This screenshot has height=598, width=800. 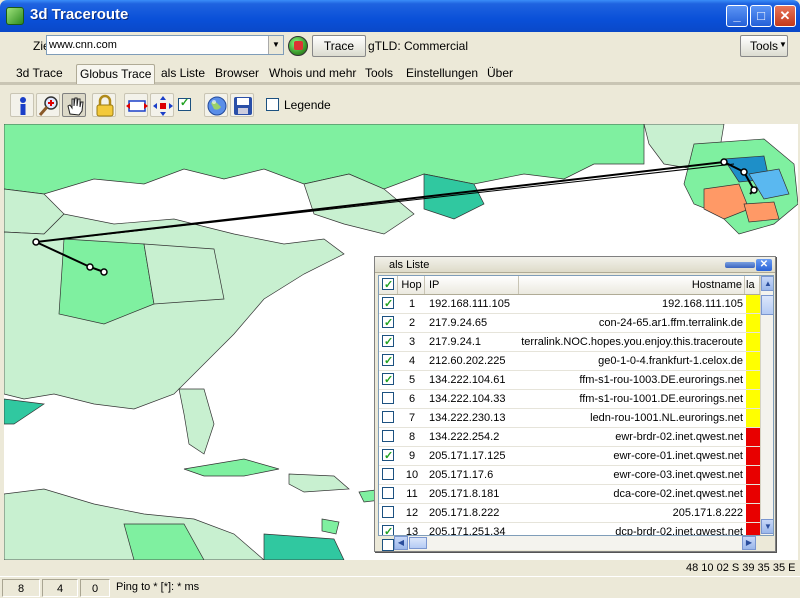 I want to click on tab-uber: Über, so click(x=500, y=74).